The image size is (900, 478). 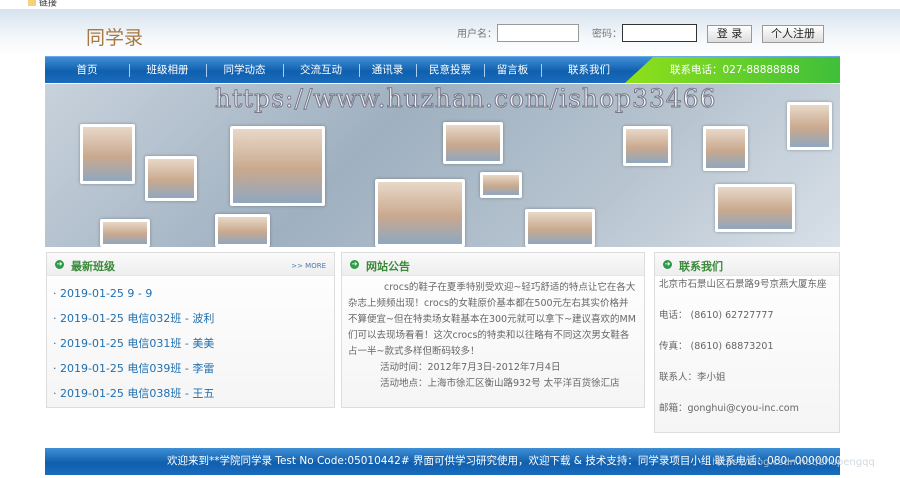 What do you see at coordinates (743, 284) in the screenshot?
I see `contact-address: 北京市石景山区石景路9号京燕大厦东座` at bounding box center [743, 284].